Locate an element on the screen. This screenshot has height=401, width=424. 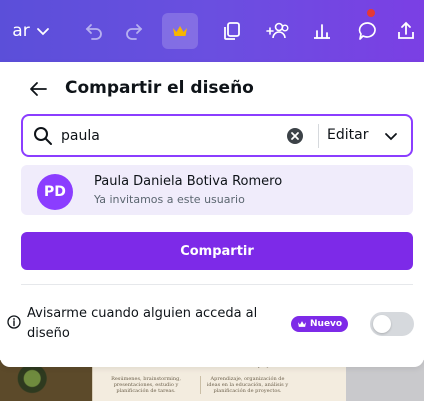
back-button is located at coordinates (39, 89).